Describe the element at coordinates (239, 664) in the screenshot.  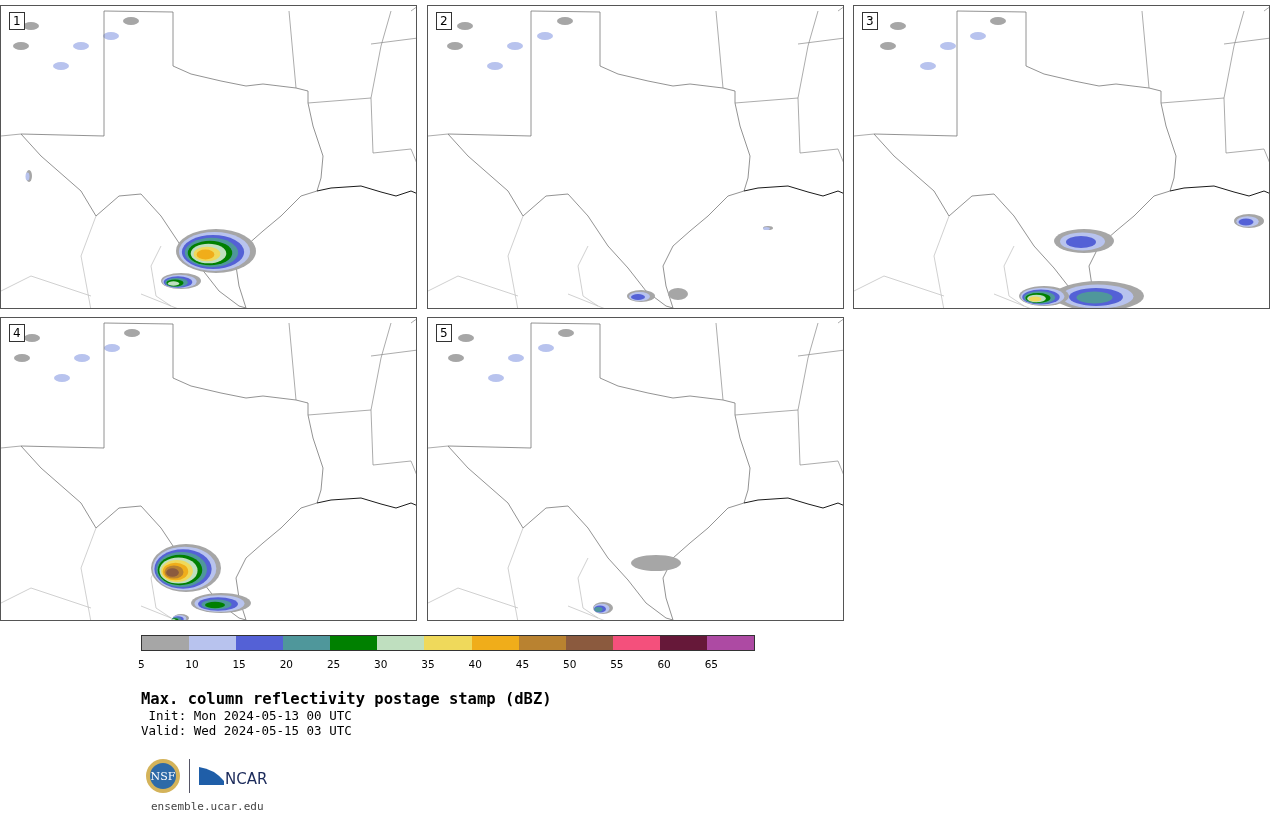
I see `colorbar-tick-label: 15` at that location.